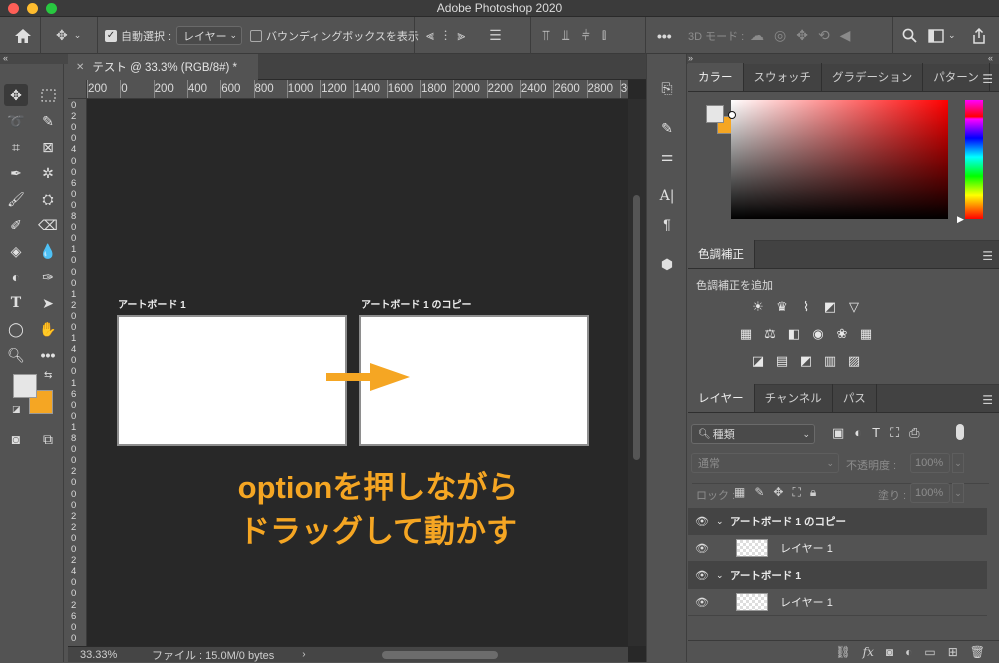 Image resolution: width=999 pixels, height=663 pixels. Describe the element at coordinates (48, 277) in the screenshot. I see `pen-tool-icon: ✑` at that location.